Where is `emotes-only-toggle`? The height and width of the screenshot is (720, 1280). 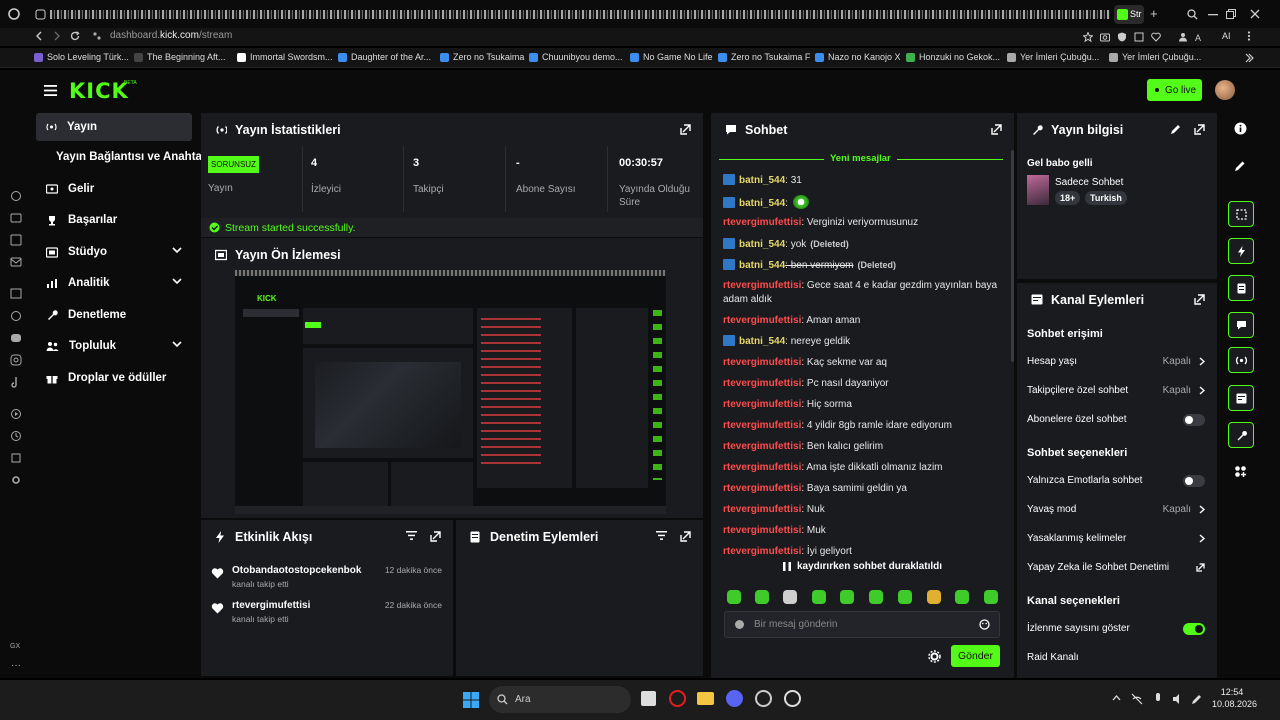
emotes-only-toggle is located at coordinates (1194, 480).